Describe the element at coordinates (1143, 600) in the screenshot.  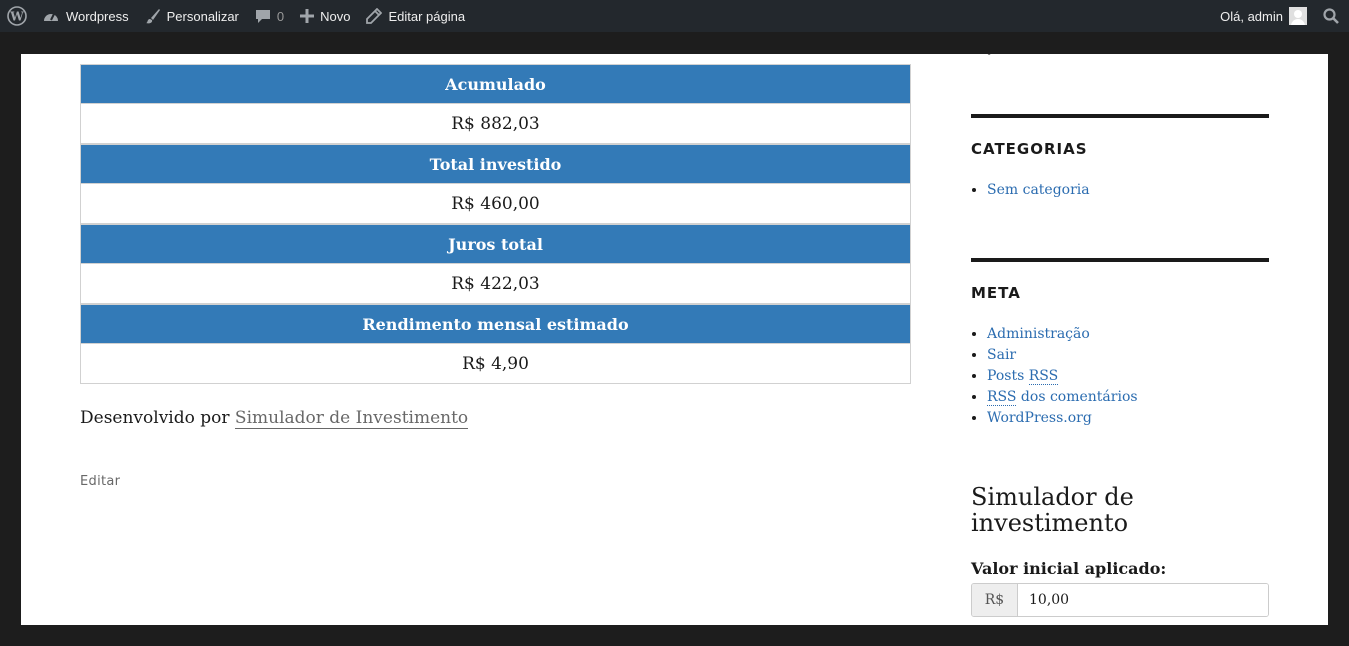
I see `initial-value-input` at that location.